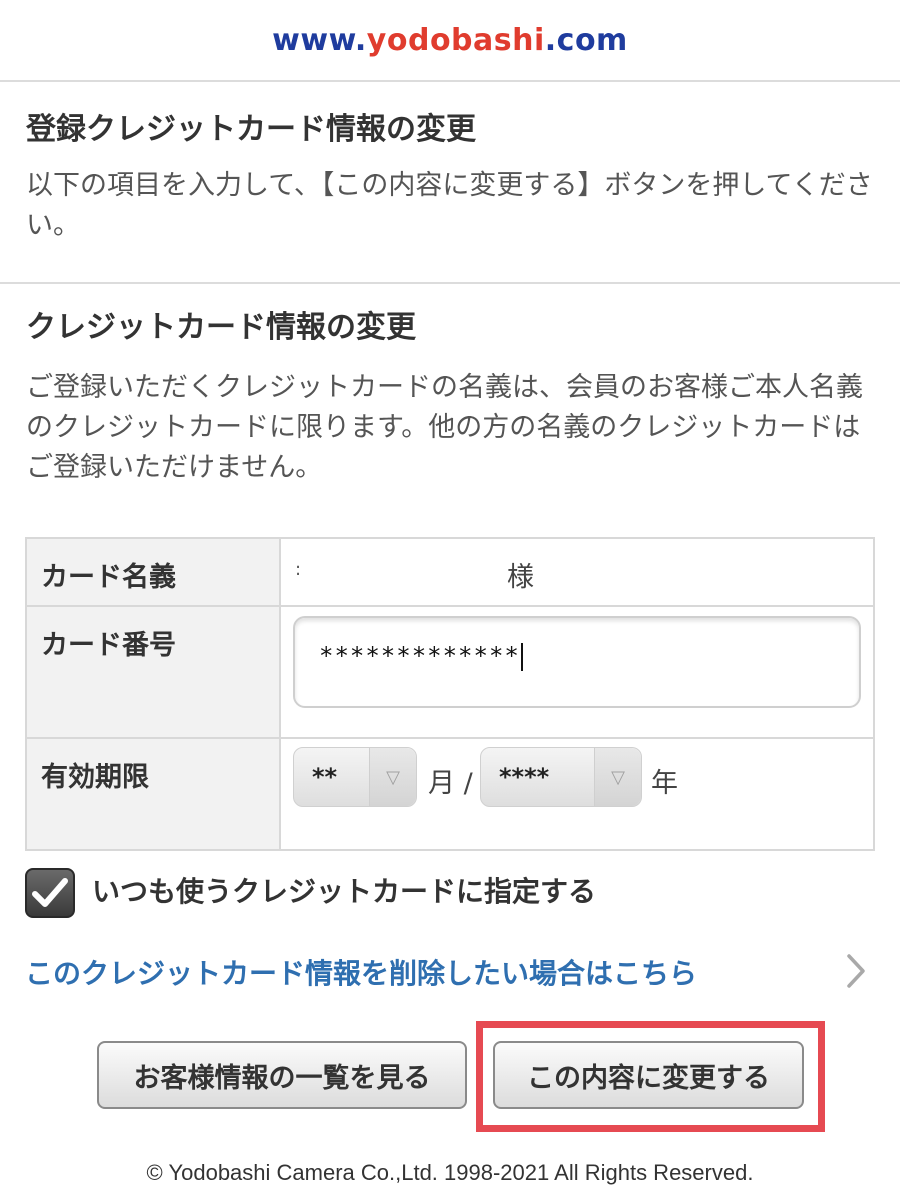  I want to click on site-header: www.yodobashi.com, so click(450, 41).